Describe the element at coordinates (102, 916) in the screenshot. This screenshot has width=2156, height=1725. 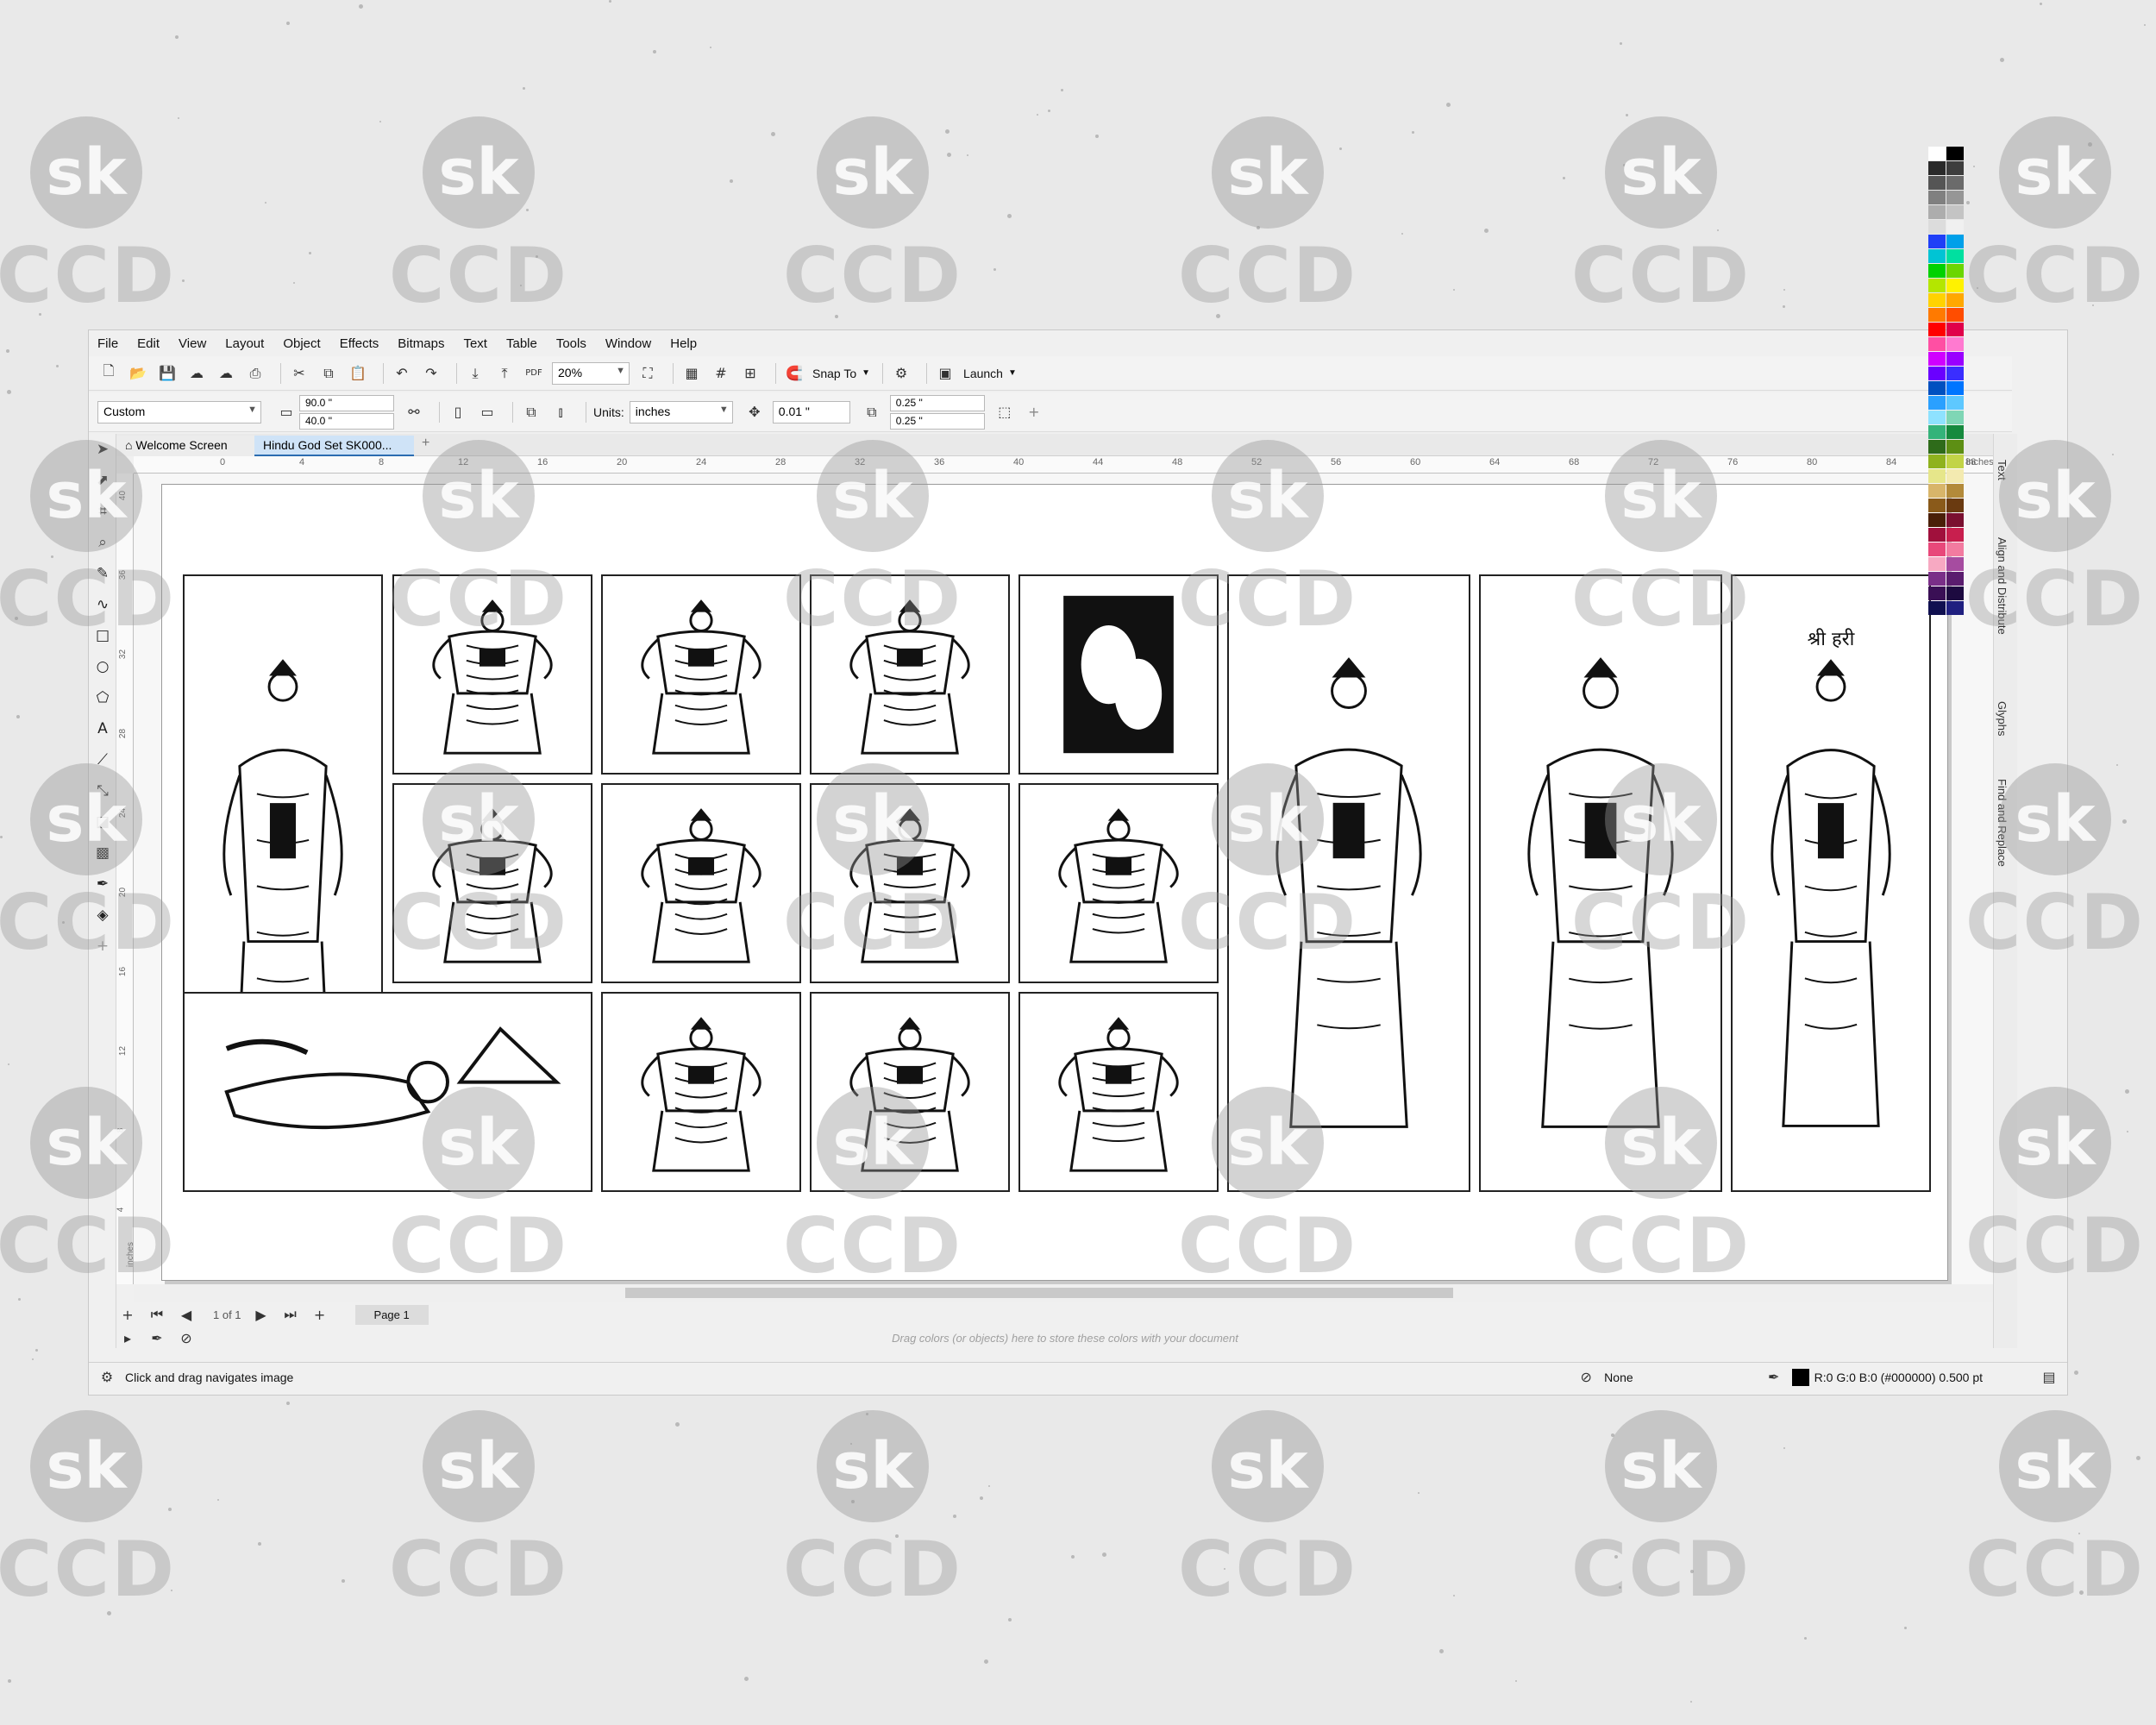
I see `interactive-fill-icon: ◈` at that location.